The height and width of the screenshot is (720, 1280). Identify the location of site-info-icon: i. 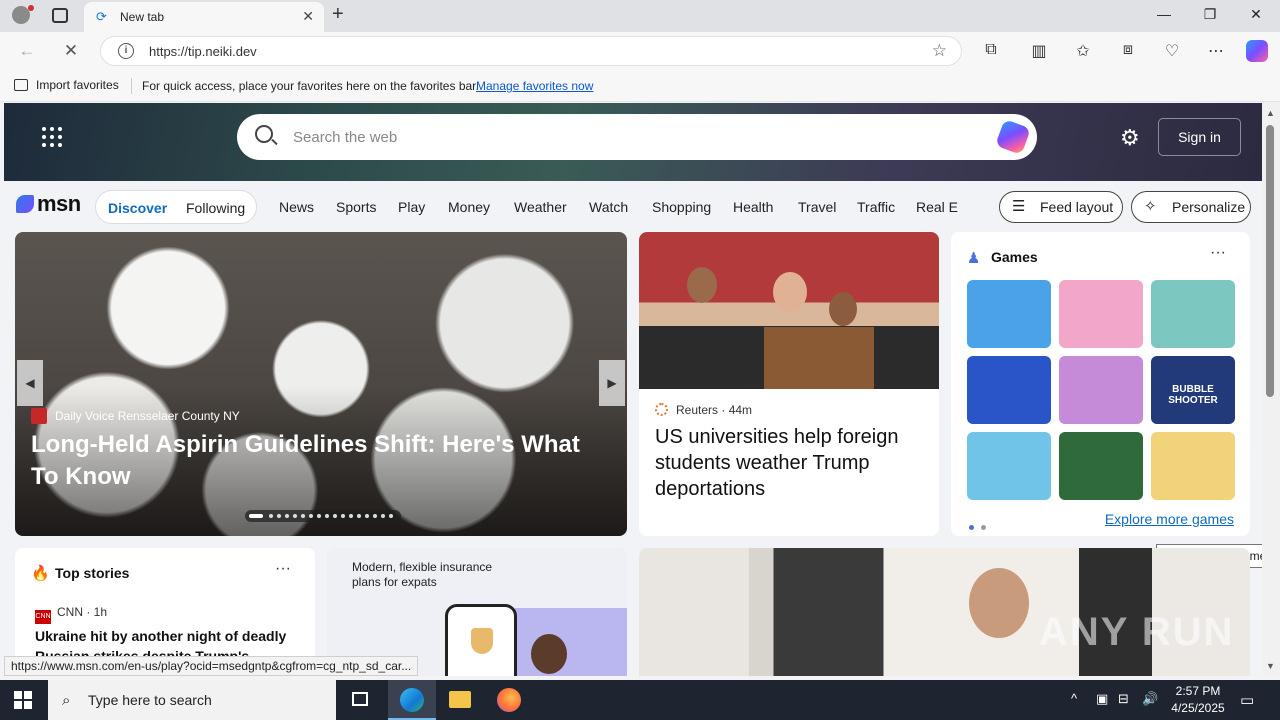
(126, 51).